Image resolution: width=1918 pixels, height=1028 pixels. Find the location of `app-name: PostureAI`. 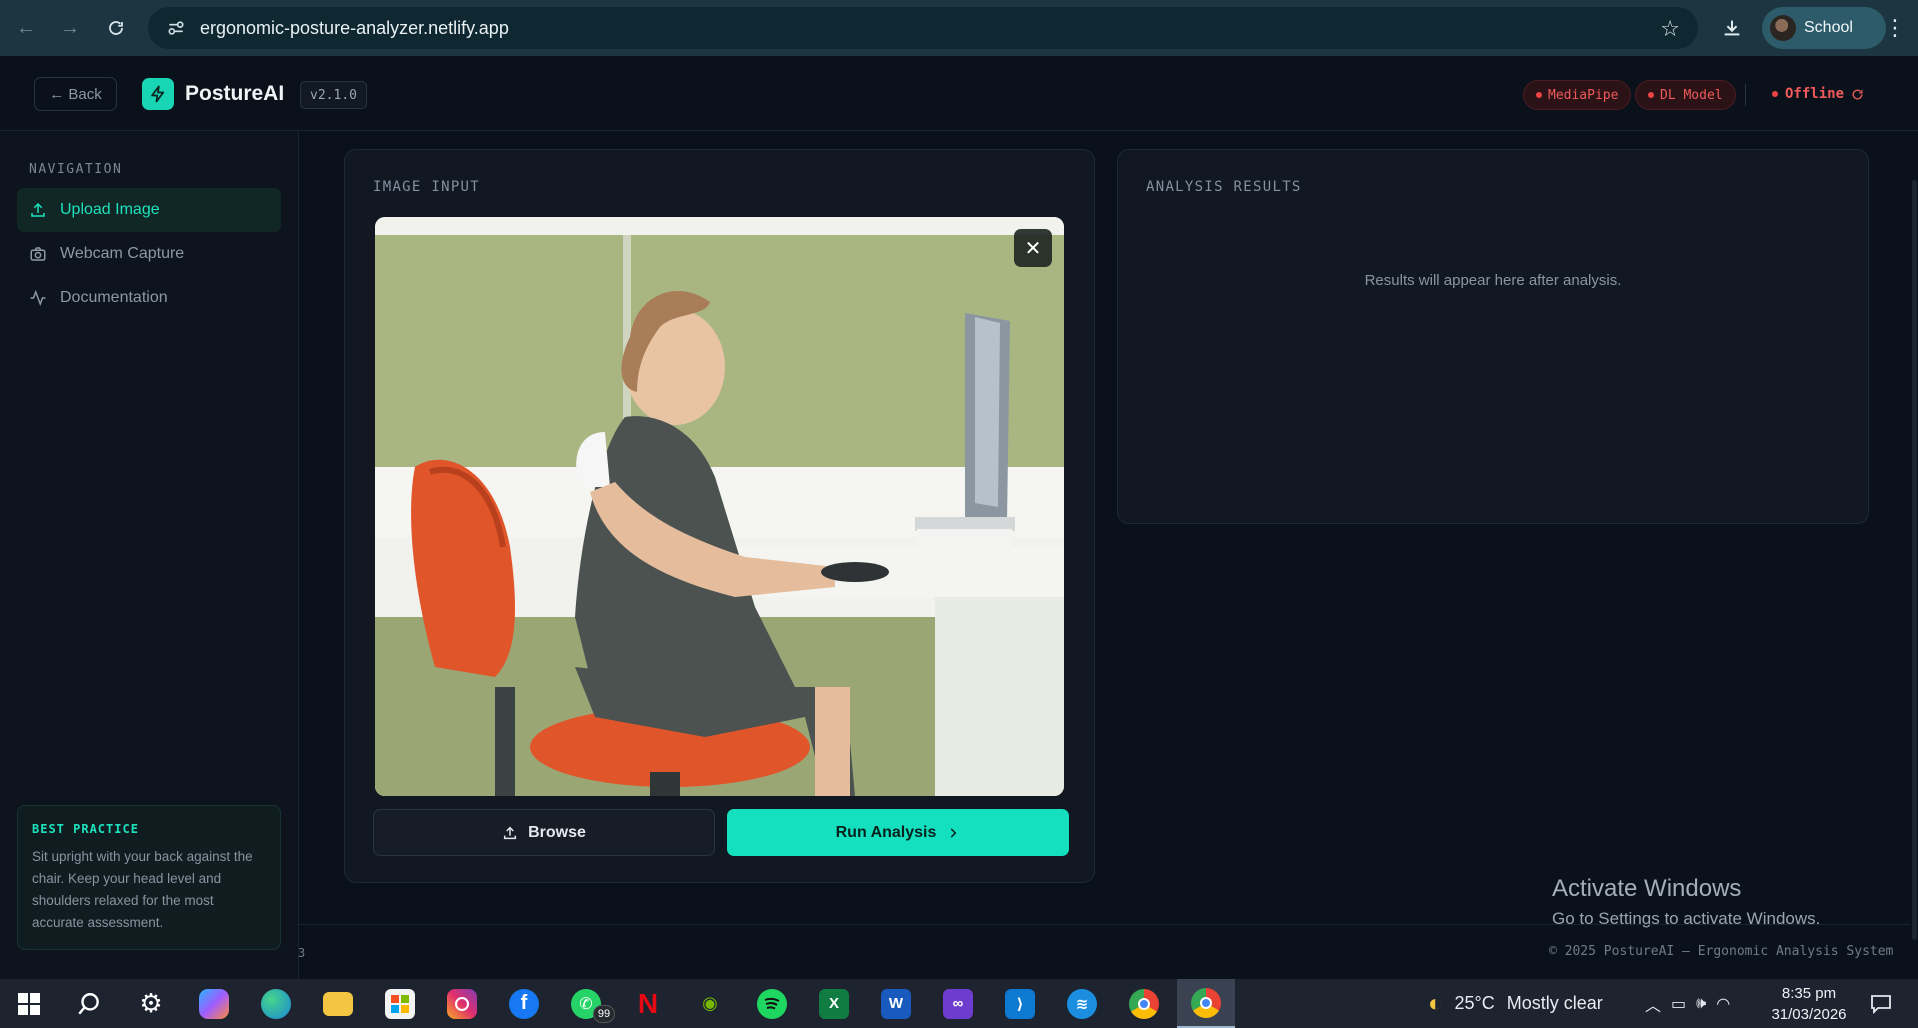

app-name: PostureAI is located at coordinates (235, 93).